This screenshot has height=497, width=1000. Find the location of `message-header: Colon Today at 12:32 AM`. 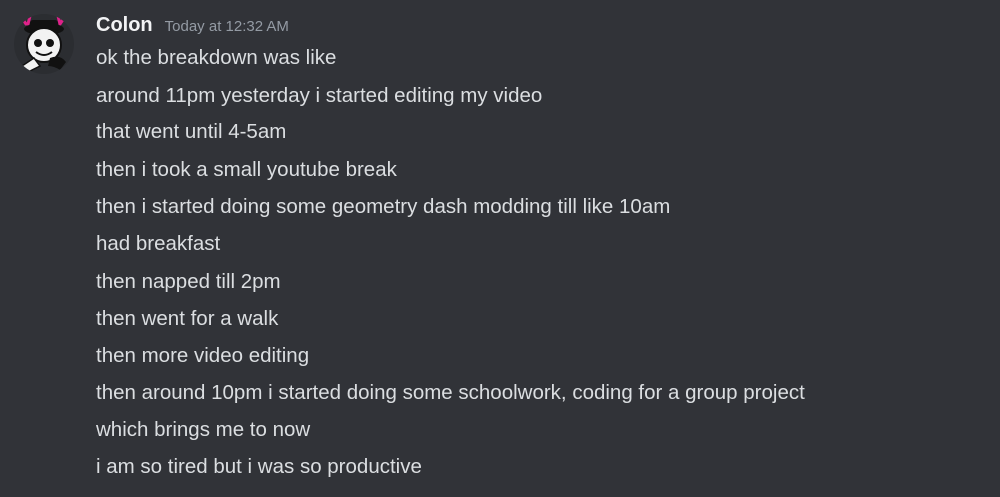

message-header: Colon Today at 12:32 AM is located at coordinates (192, 27).